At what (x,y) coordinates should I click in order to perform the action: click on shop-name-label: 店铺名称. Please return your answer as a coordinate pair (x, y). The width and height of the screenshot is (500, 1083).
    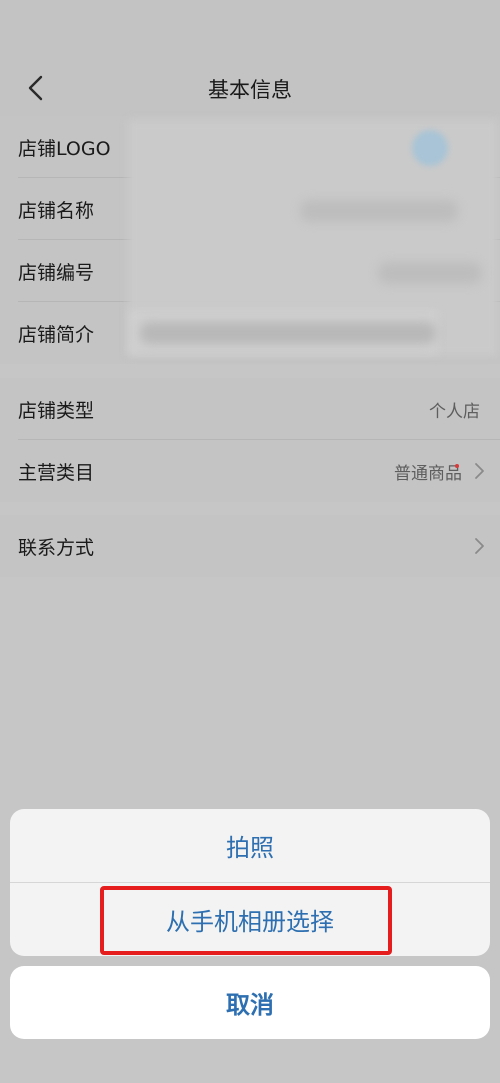
    Looking at the image, I should click on (56, 210).